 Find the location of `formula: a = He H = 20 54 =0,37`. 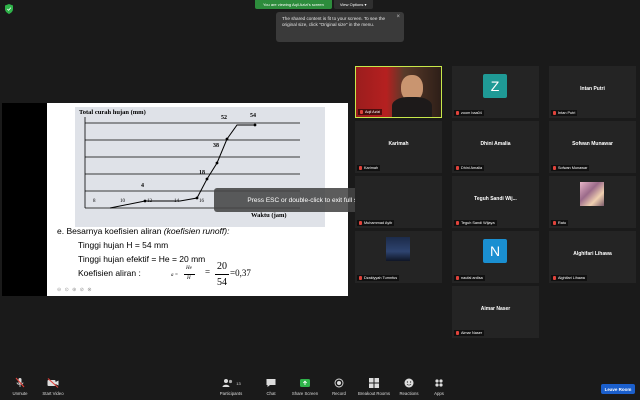

formula: a = He H = 20 54 =0,37 is located at coordinates (224, 277).